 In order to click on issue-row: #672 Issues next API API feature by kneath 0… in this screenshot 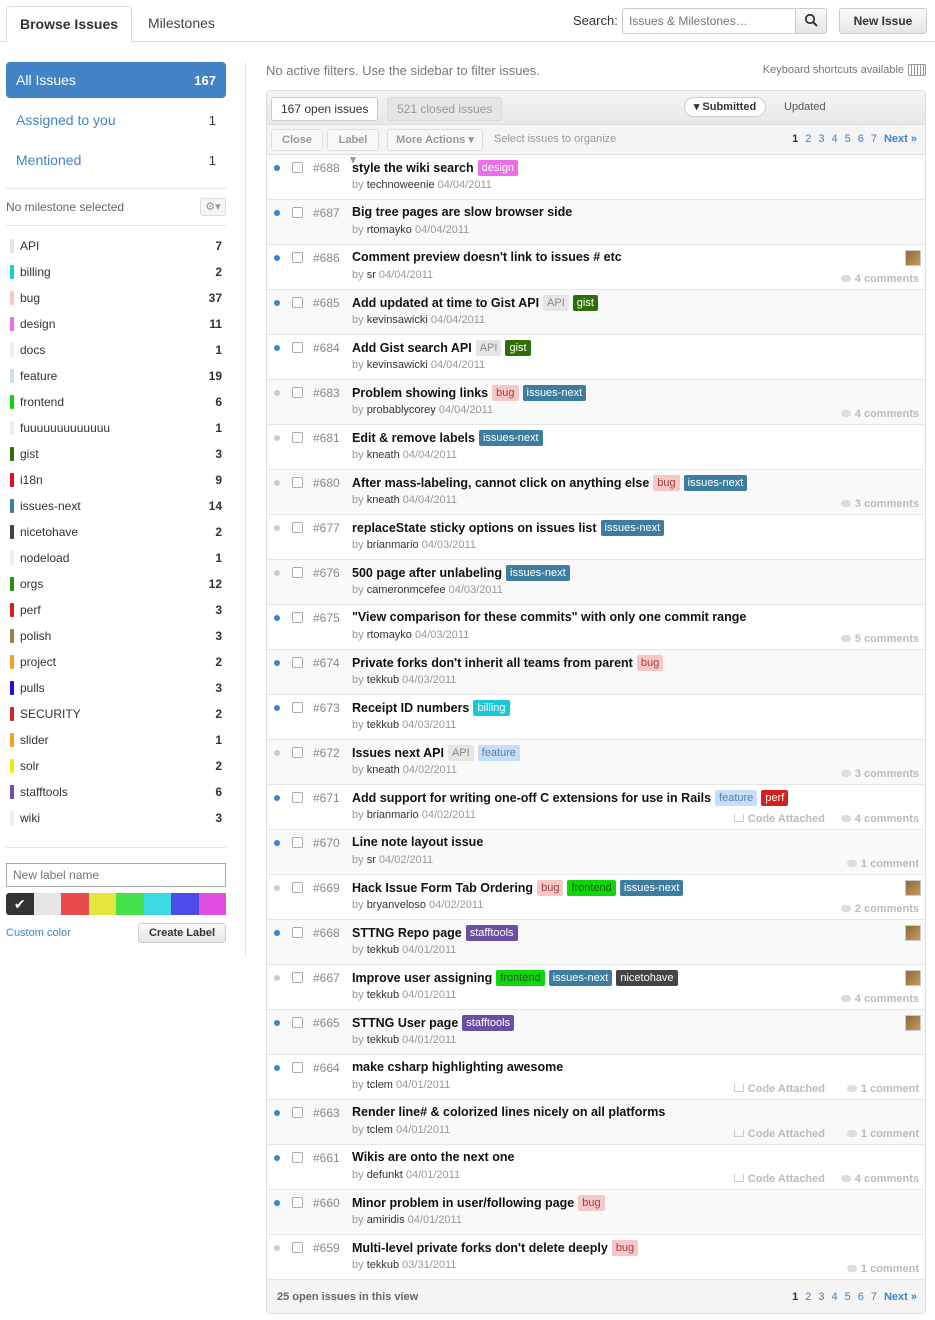, I will do `click(596, 762)`.